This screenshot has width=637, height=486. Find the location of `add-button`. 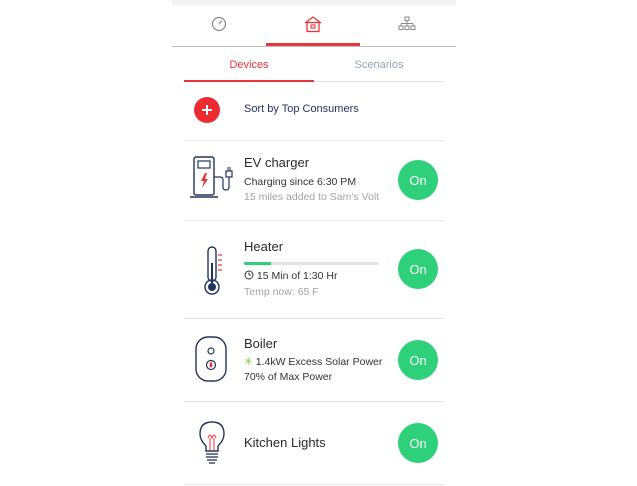

add-button is located at coordinates (207, 110).